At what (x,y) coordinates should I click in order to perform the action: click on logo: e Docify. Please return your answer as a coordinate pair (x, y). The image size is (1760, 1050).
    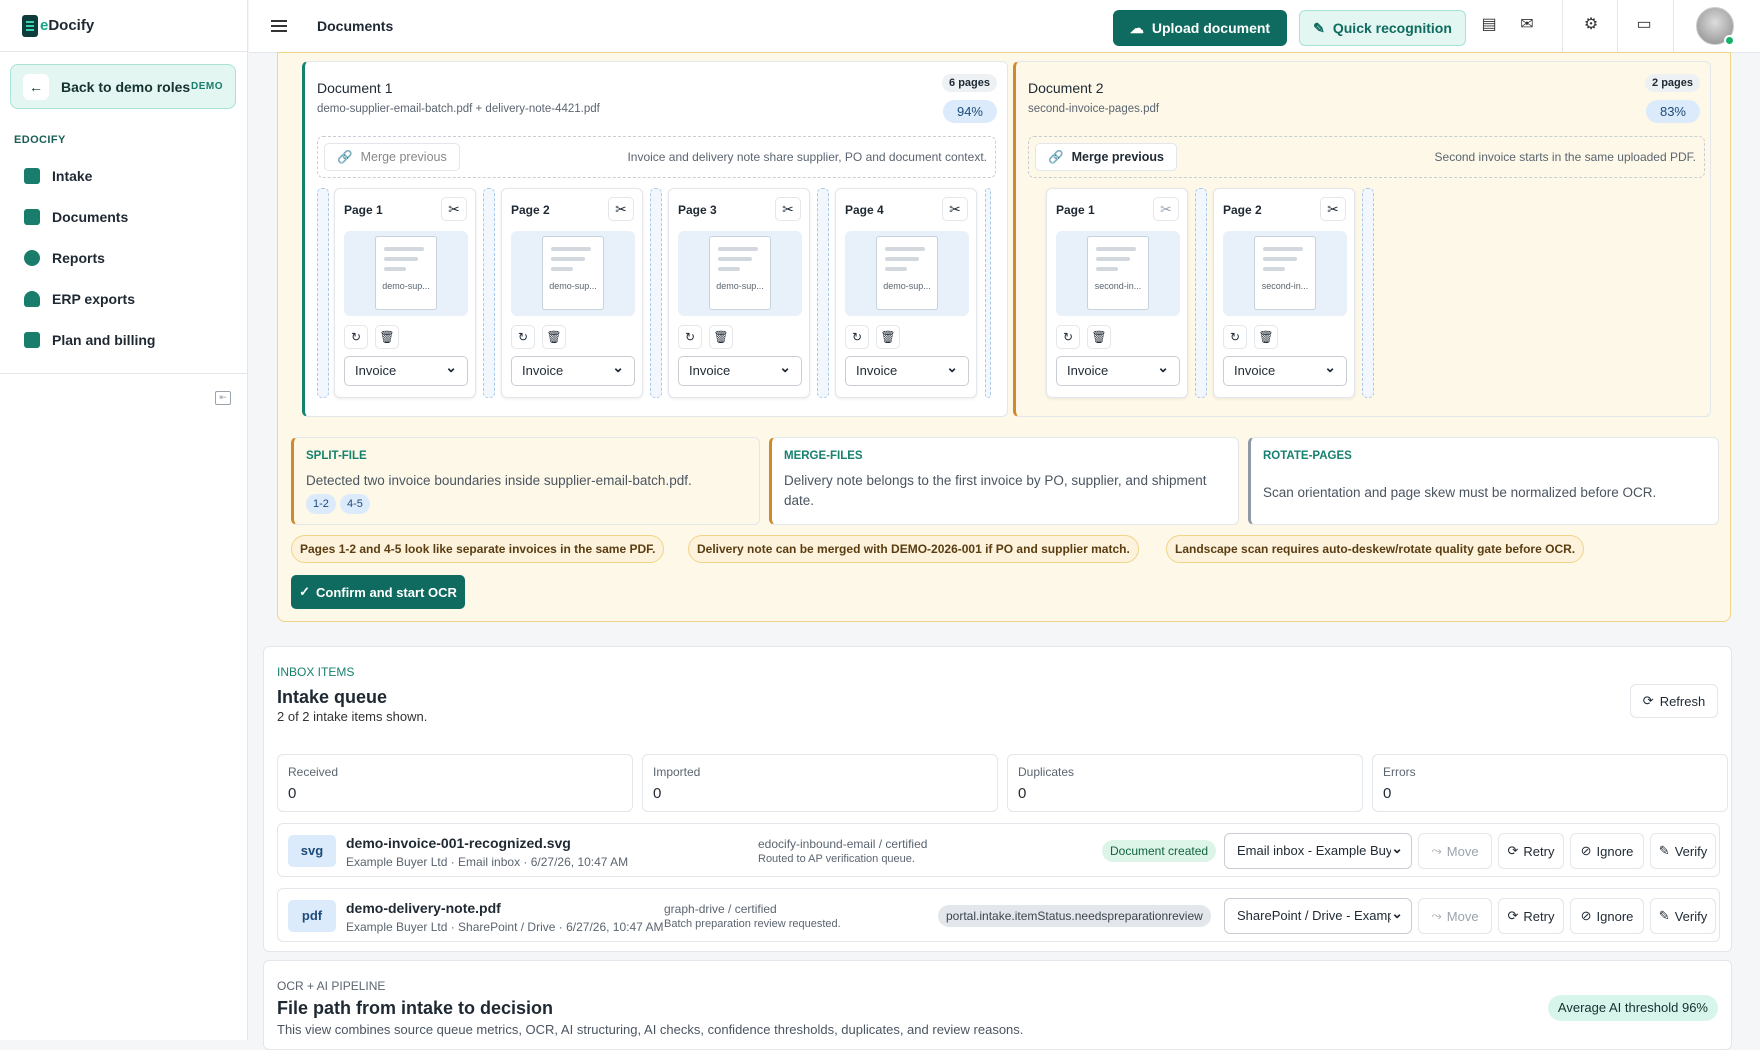
    Looking at the image, I should click on (123, 26).